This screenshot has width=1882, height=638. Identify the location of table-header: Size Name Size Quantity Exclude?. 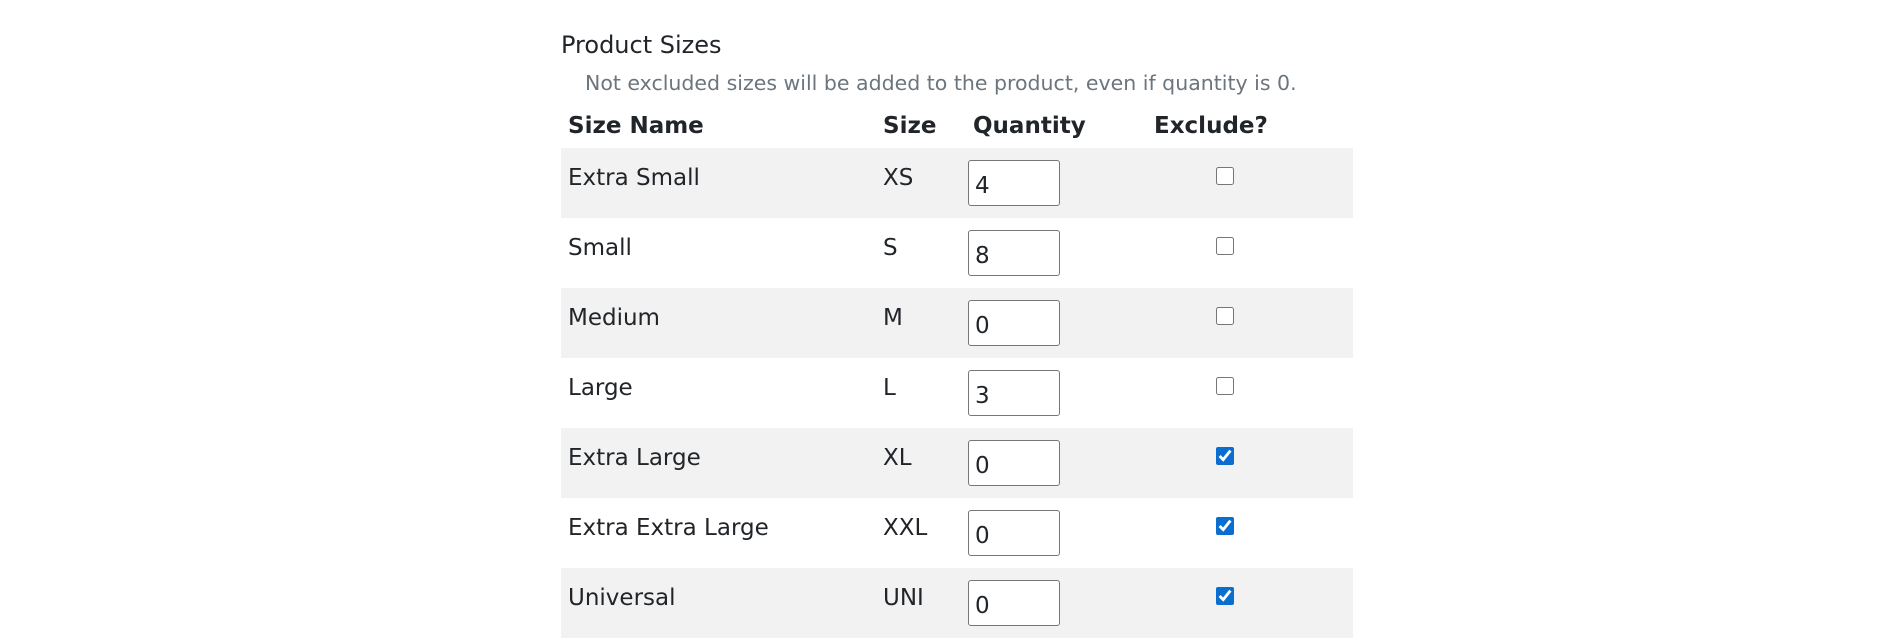
(957, 126).